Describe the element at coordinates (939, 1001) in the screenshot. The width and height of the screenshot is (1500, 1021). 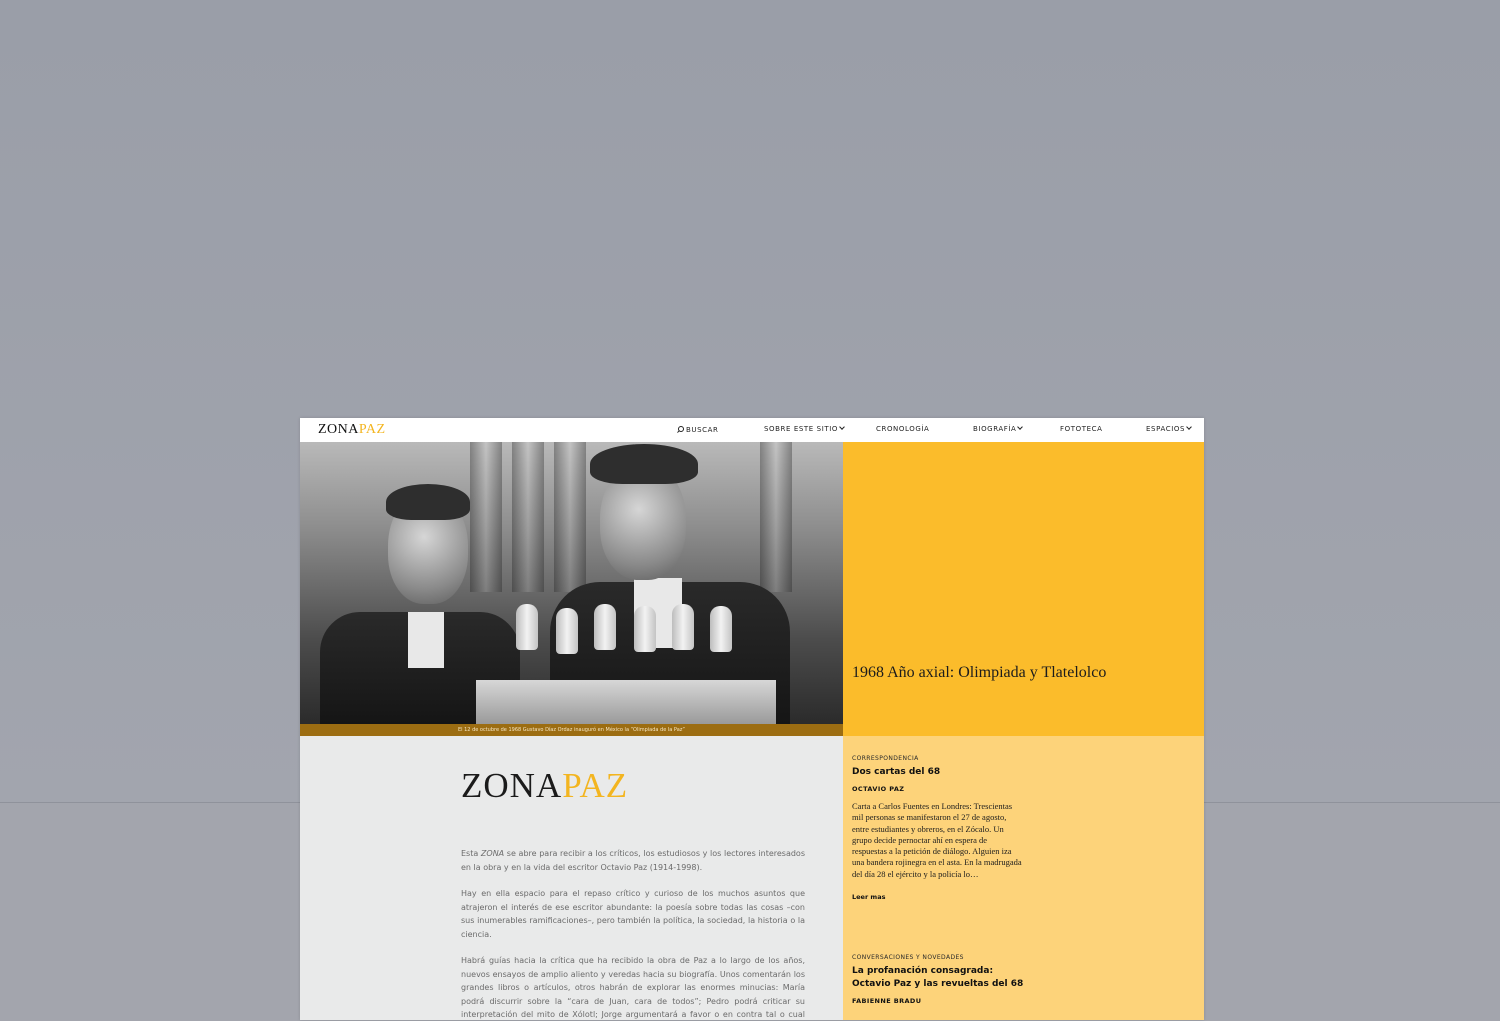
I see `article-author: FABIENNE BRADU` at that location.